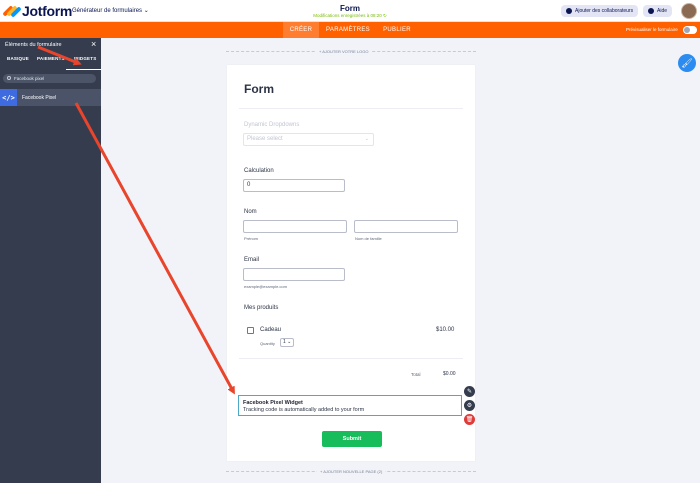 The width and height of the screenshot is (700, 483). What do you see at coordinates (93, 44) in the screenshot?
I see `close-icon: ×` at bounding box center [93, 44].